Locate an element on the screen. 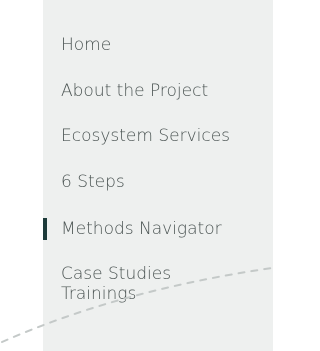 This screenshot has width=320, height=351. active-item-marker is located at coordinates (45, 229).